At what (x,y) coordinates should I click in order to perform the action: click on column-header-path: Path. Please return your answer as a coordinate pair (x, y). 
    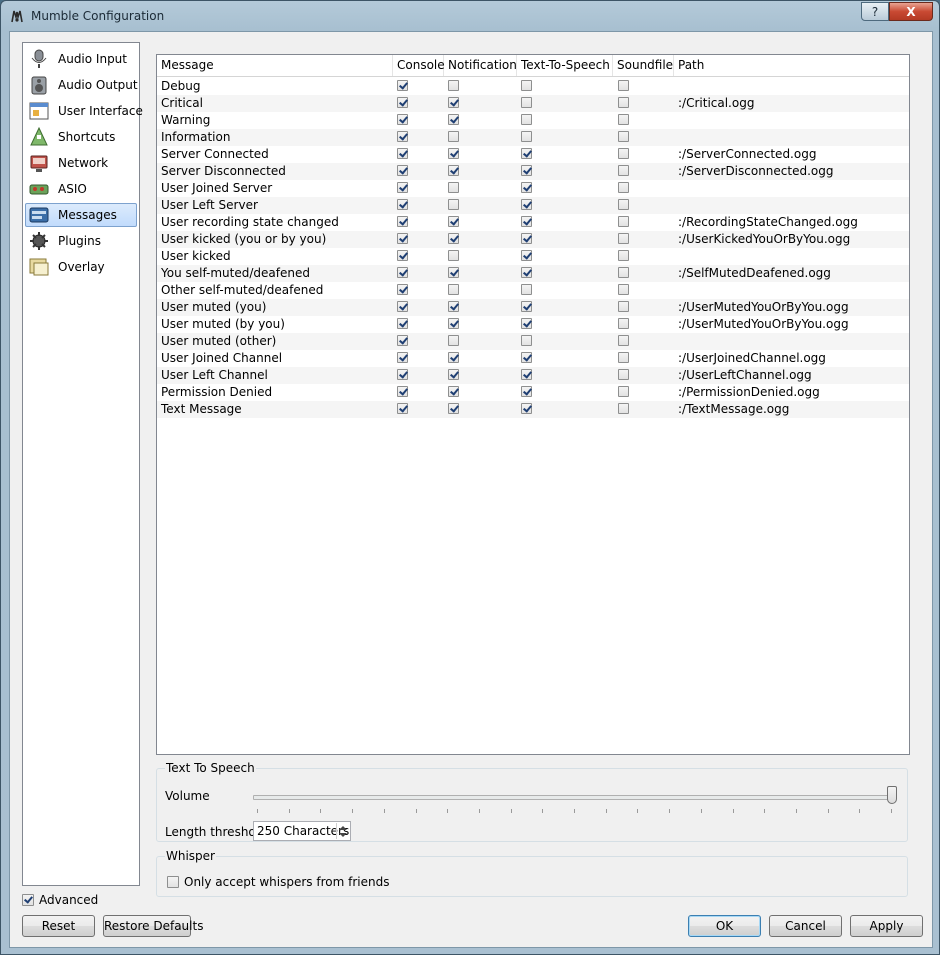
    Looking at the image, I should click on (791, 65).